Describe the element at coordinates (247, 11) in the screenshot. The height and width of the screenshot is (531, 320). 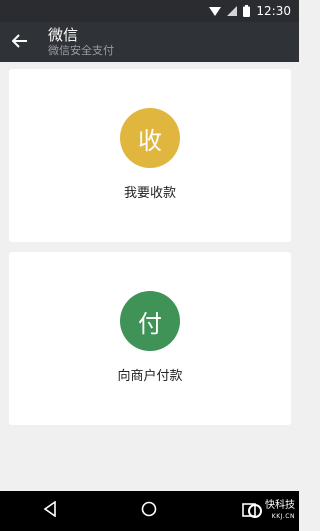
I see `battery-icon` at that location.